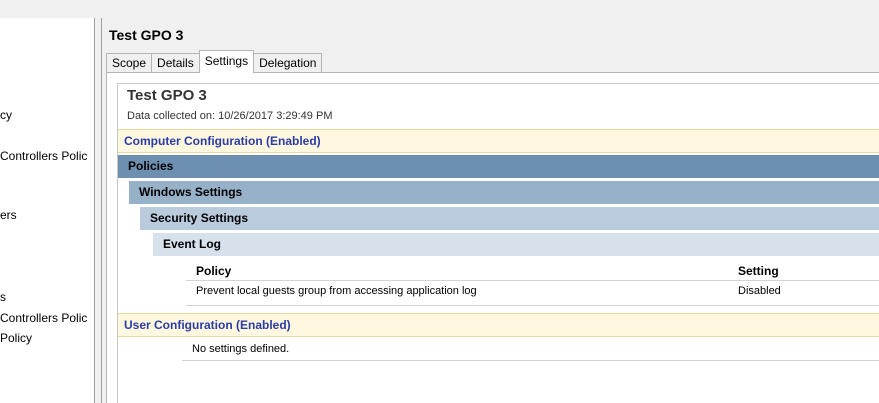 Image resolution: width=879 pixels, height=403 pixels. What do you see at coordinates (129, 63) in the screenshot?
I see `tab-scope: Scope` at bounding box center [129, 63].